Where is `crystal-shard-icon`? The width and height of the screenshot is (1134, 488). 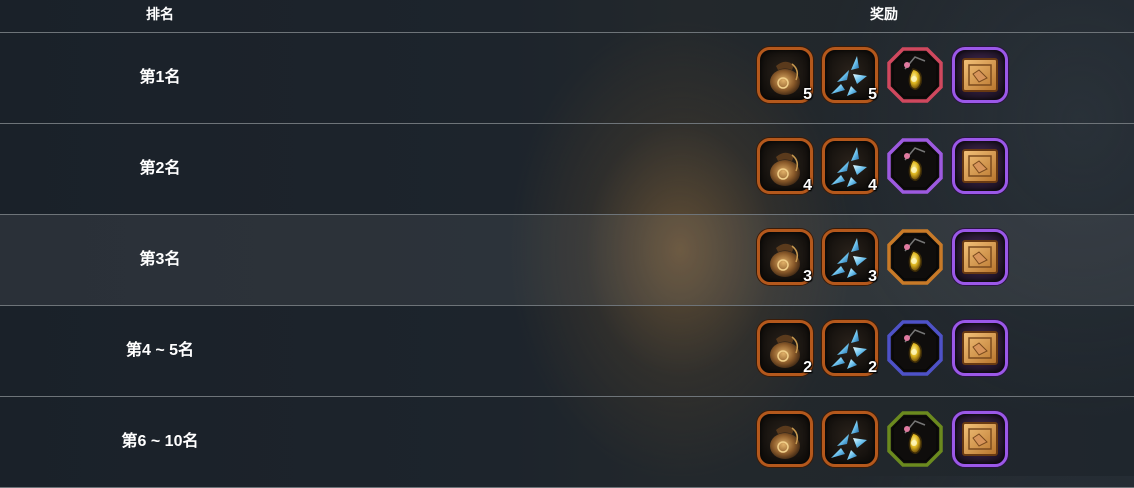
crystal-shard-icon is located at coordinates (850, 439).